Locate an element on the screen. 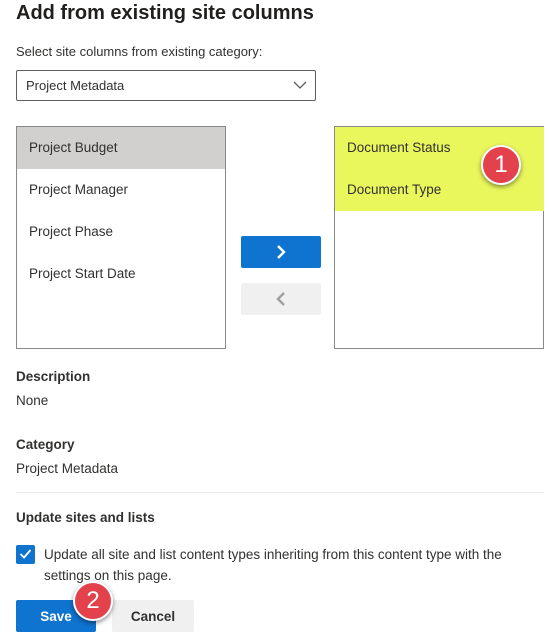 The height and width of the screenshot is (639, 551). description-value: None is located at coordinates (32, 400).